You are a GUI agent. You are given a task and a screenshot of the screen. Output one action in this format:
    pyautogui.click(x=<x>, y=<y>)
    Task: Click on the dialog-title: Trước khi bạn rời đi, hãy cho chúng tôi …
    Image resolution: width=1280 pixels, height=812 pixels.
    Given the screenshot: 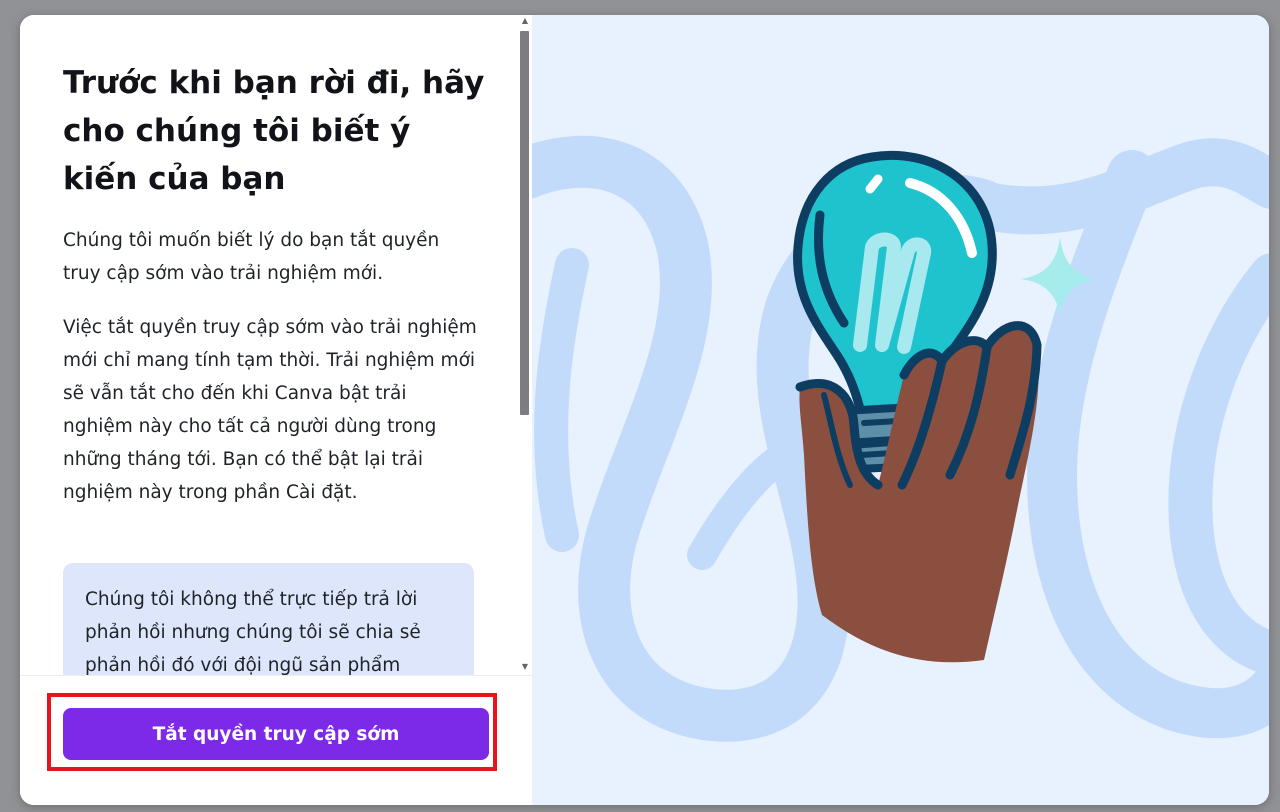 What is the action you would take?
    pyautogui.click(x=274, y=131)
    